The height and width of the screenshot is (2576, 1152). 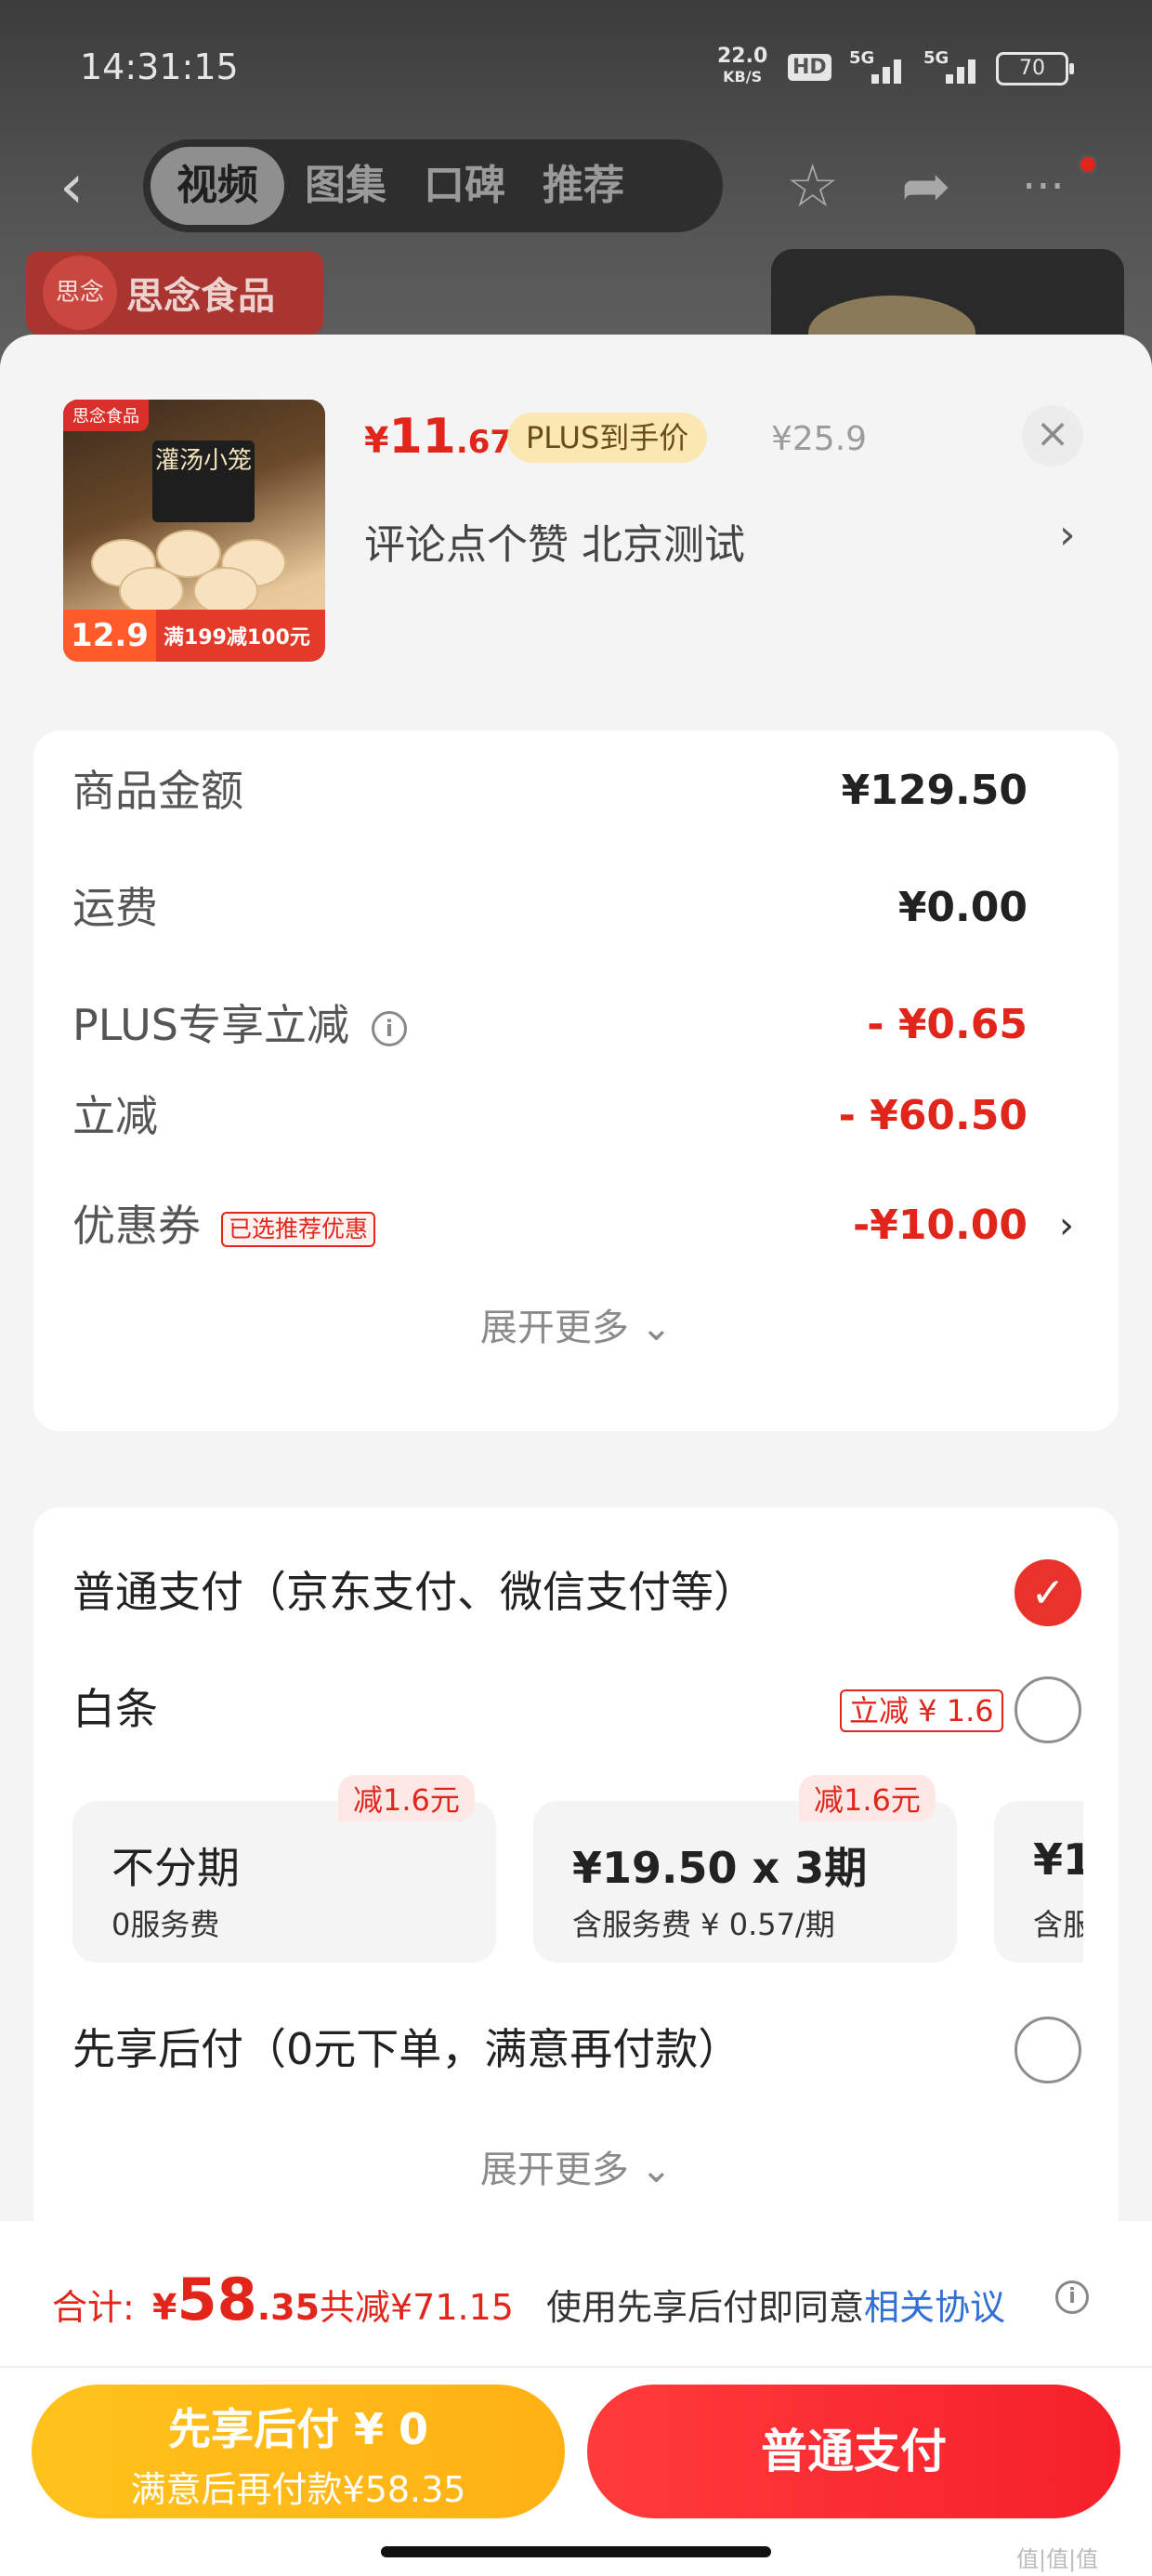 I want to click on status-bar: 14:31:15 22.0 KB/S HD 5G 5G 70, so click(x=576, y=69).